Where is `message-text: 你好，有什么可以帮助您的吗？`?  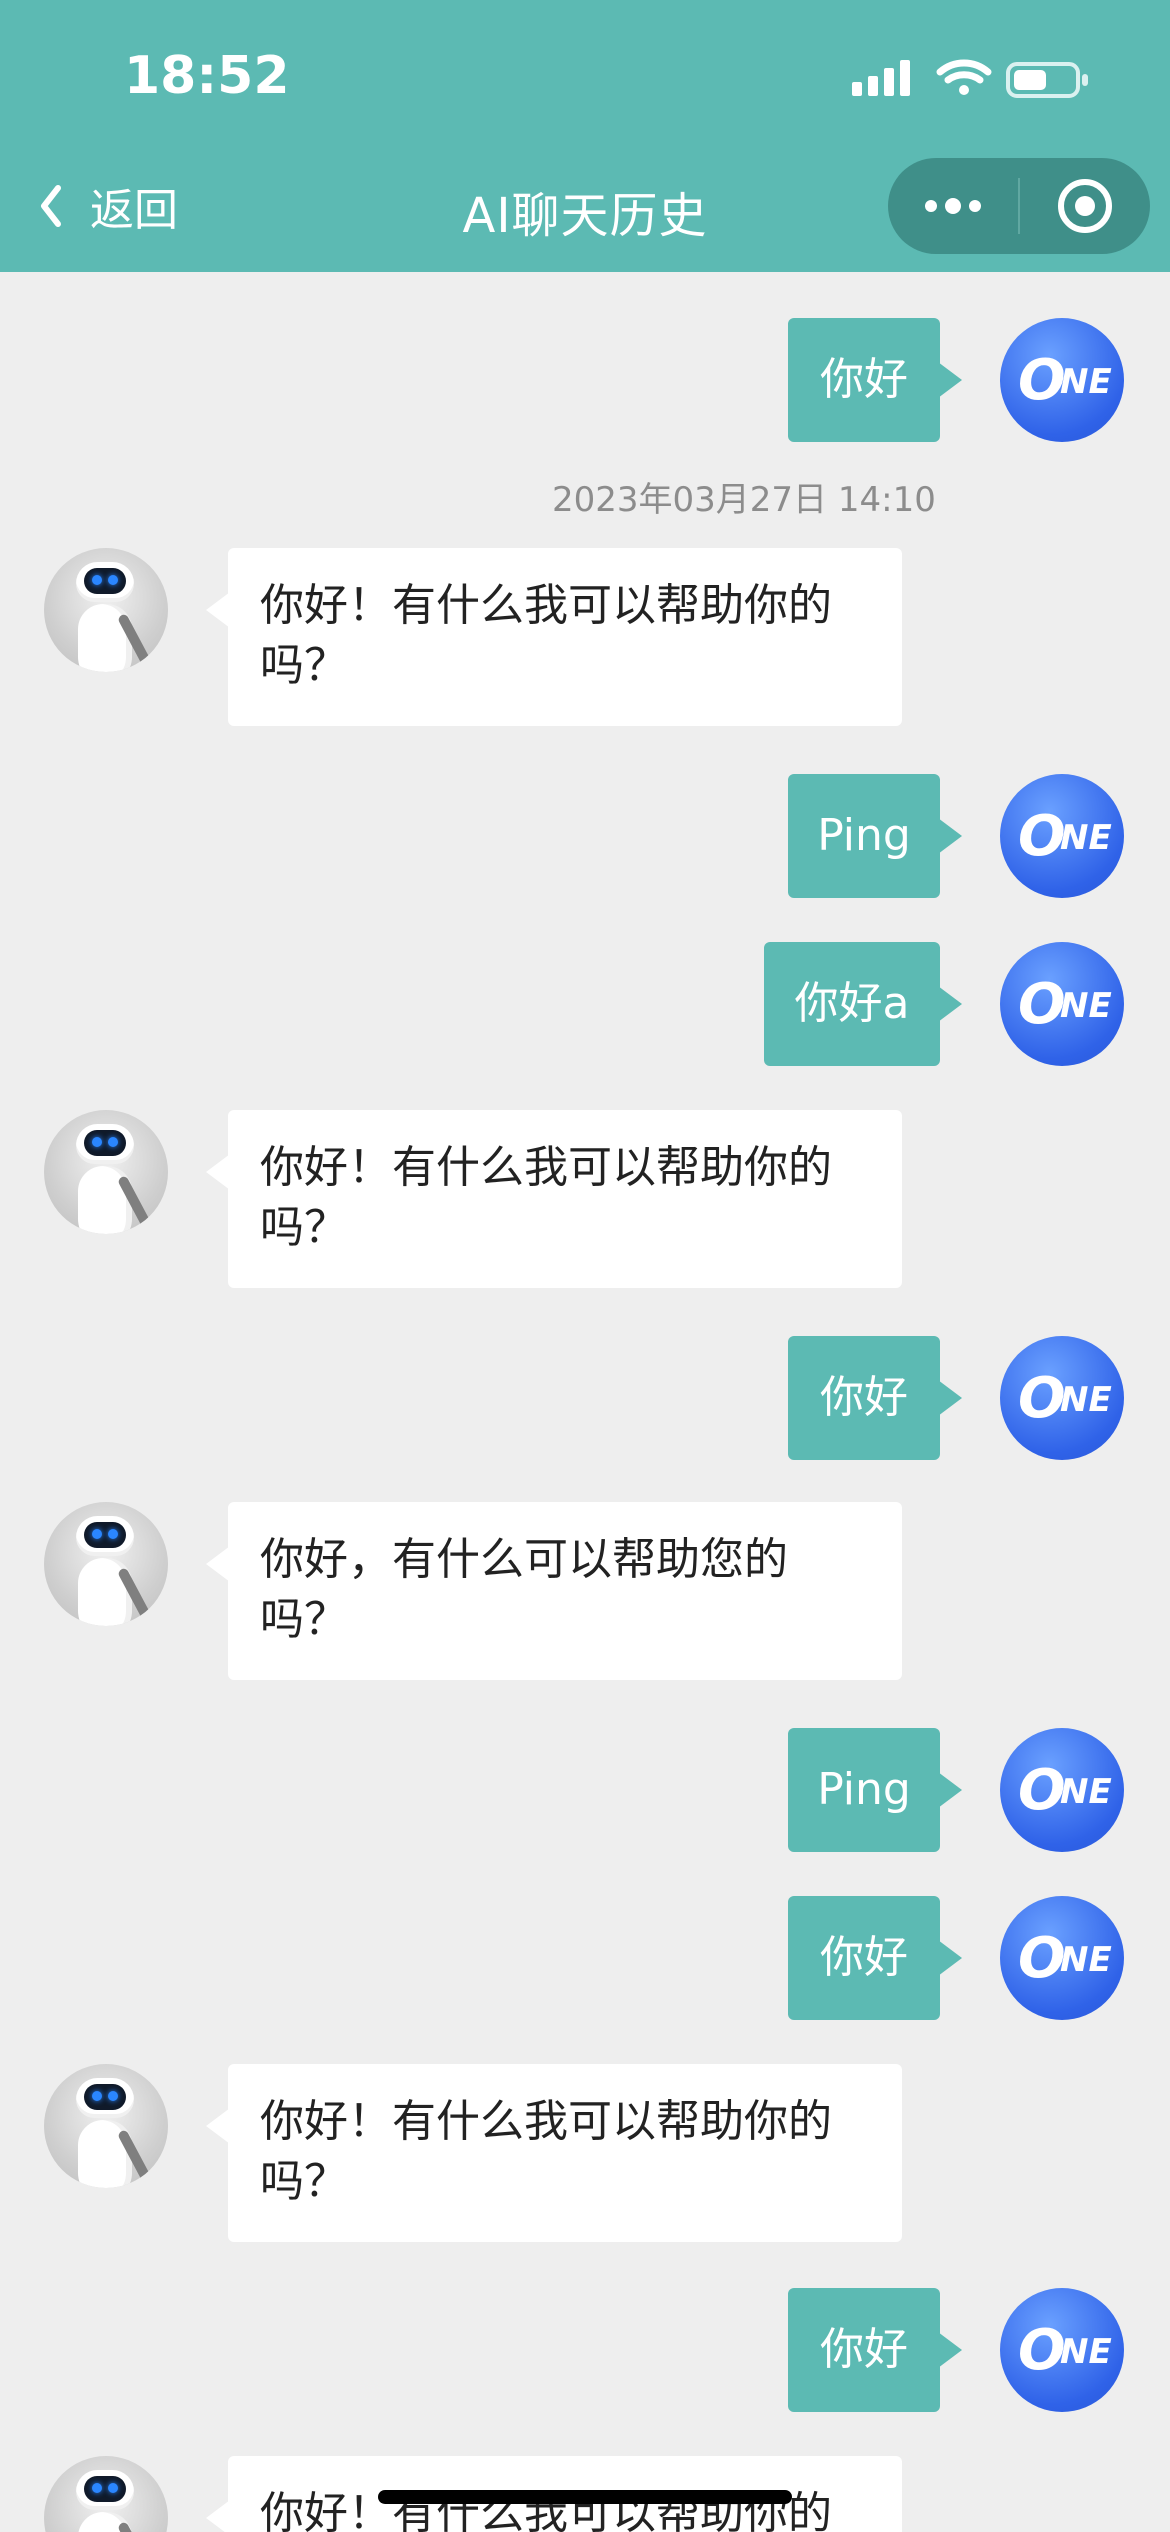 message-text: 你好，有什么可以帮助您的吗？ is located at coordinates (524, 1589).